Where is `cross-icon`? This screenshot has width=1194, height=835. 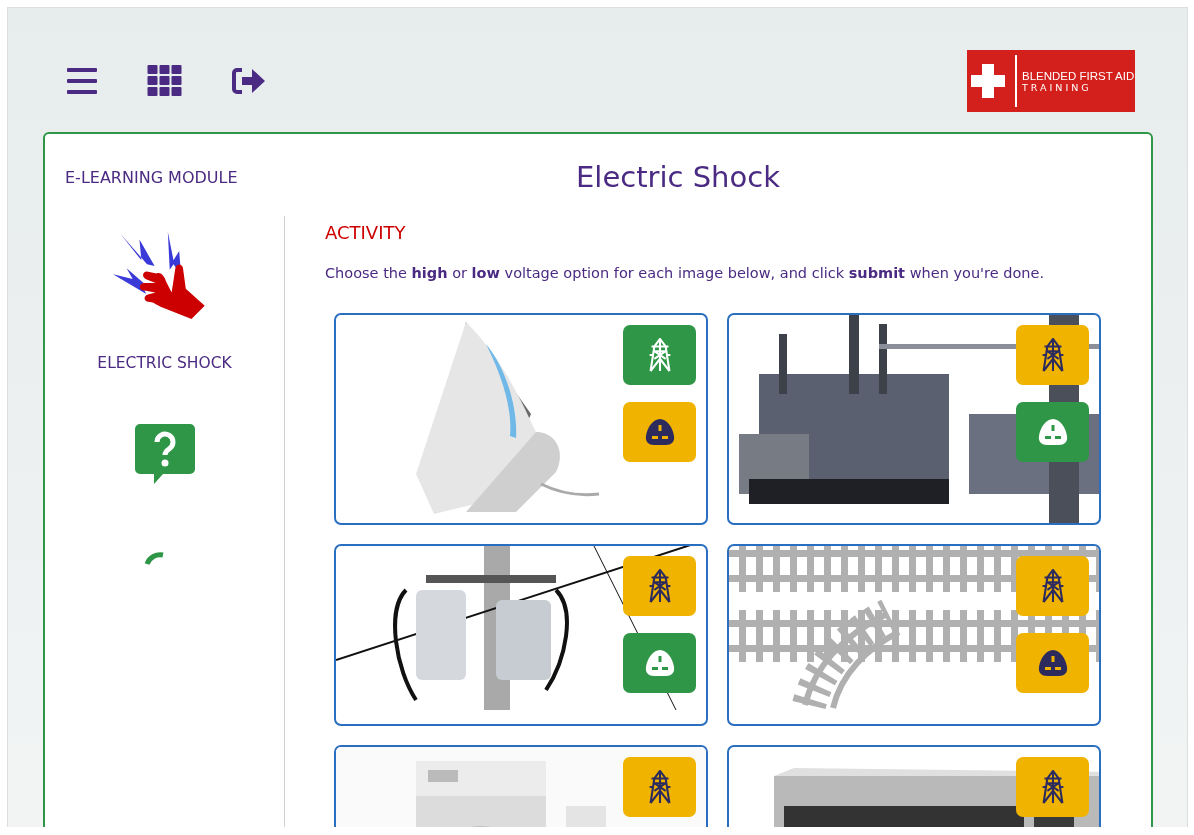 cross-icon is located at coordinates (988, 81).